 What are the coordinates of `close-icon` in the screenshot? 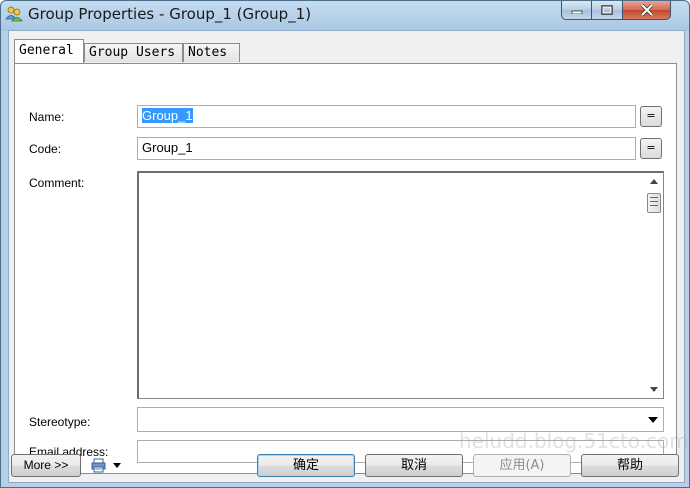 It's located at (646, 10).